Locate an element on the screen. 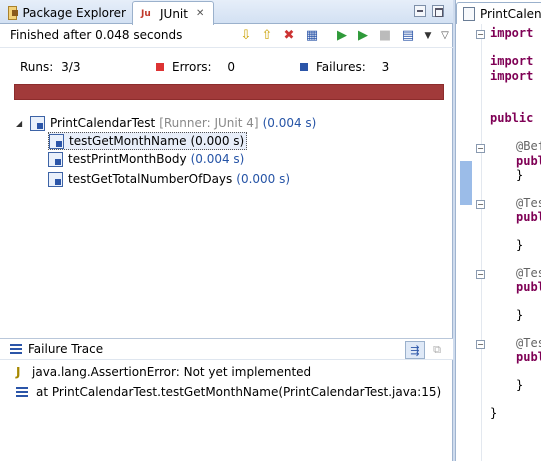 The image size is (541, 461). current-line-marker is located at coordinates (466, 183).